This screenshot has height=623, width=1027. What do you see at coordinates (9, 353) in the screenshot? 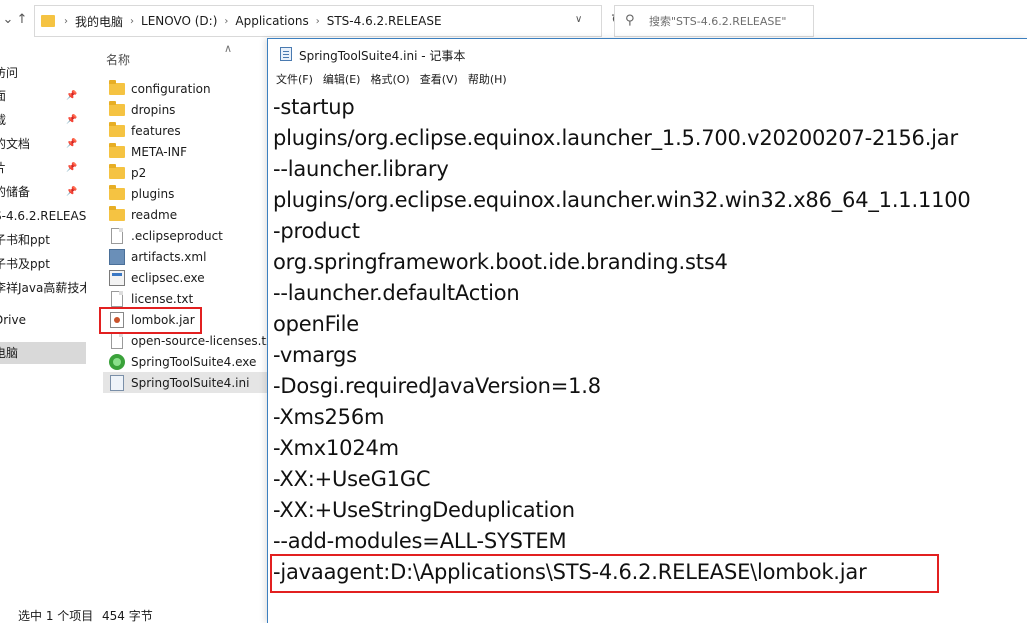
I see `nav-item-label: 电脑` at bounding box center [9, 353].